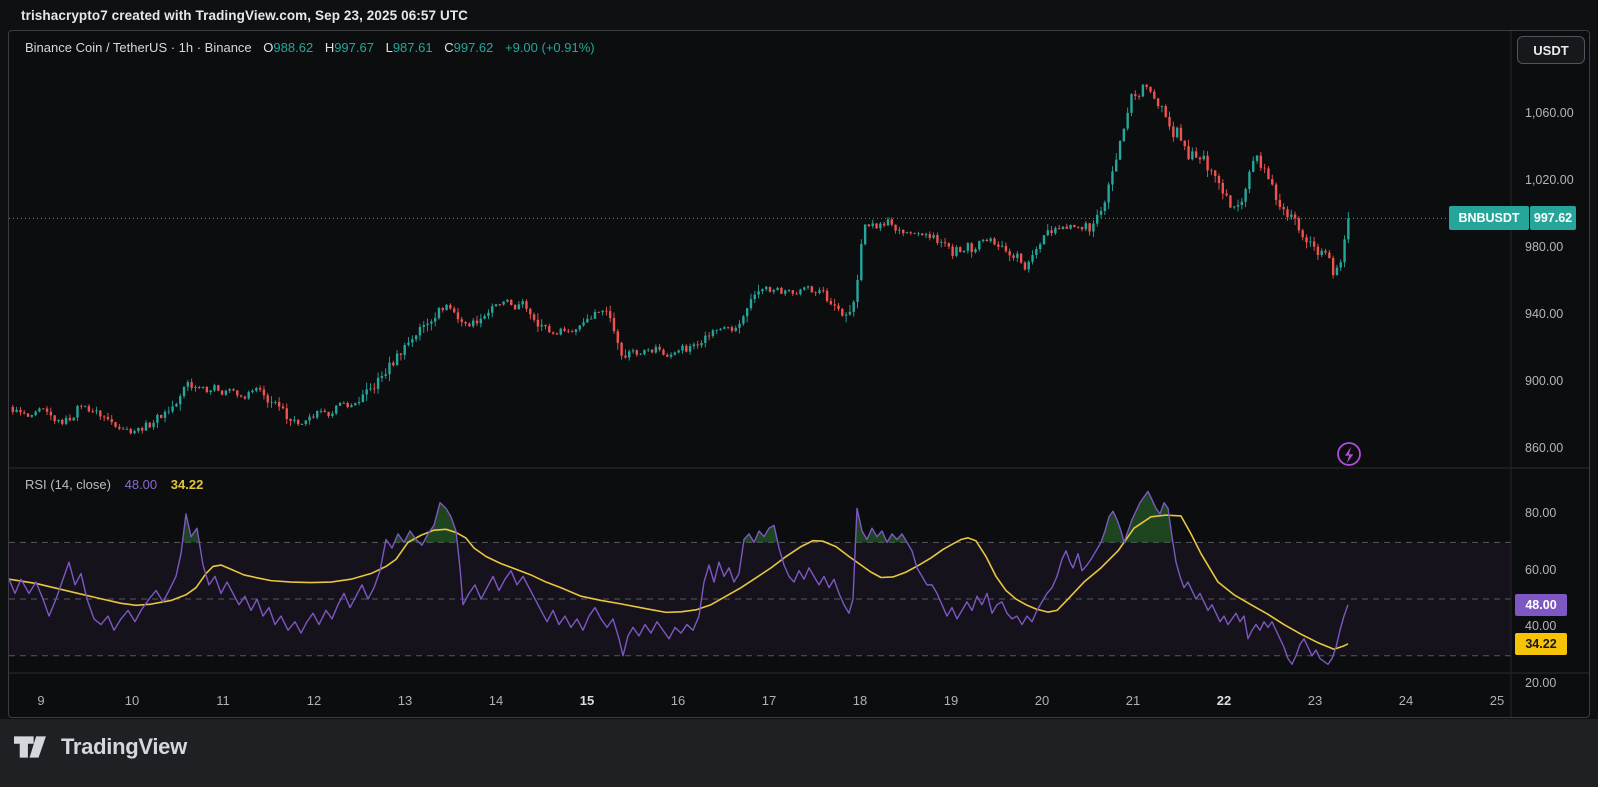 The width and height of the screenshot is (1598, 787). What do you see at coordinates (1549, 179) in the screenshot?
I see `price-axis-tick: 1,020.00` at bounding box center [1549, 179].